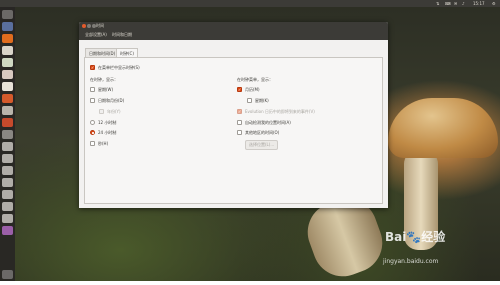 Image resolution: width=500 pixels, height=285 pixels. I want to click on 12-hour-label: 12 小时制, so click(107, 122).